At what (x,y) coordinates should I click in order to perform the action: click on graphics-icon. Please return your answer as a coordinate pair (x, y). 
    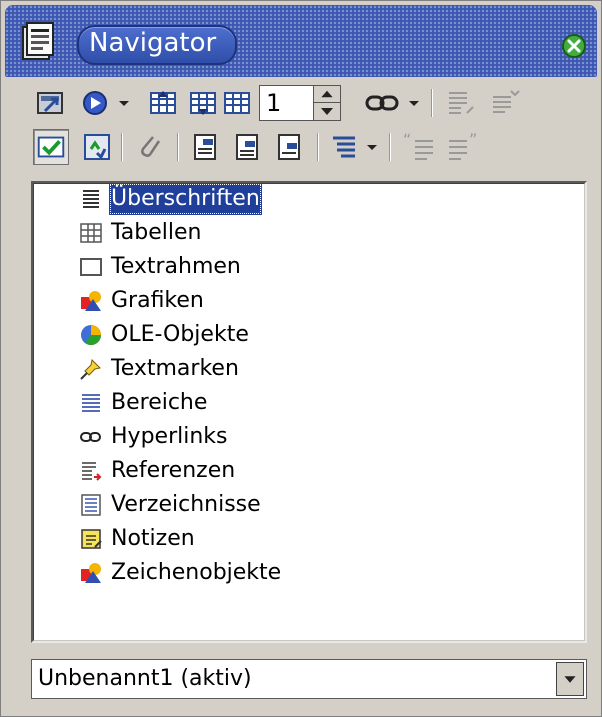
    Looking at the image, I should click on (91, 301).